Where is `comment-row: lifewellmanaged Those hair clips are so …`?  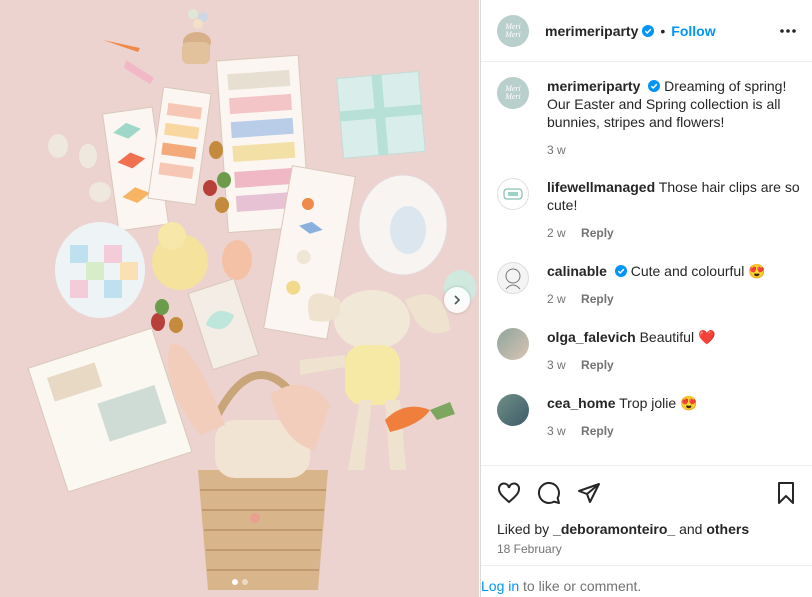
comment-row: lifewellmanaged Those hair clips are so … is located at coordinates (648, 209).